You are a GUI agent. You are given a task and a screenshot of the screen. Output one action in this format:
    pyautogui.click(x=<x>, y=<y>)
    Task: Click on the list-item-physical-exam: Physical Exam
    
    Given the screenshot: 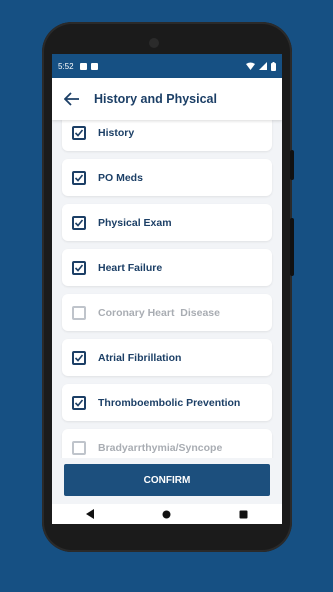 What is the action you would take?
    pyautogui.click(x=167, y=222)
    